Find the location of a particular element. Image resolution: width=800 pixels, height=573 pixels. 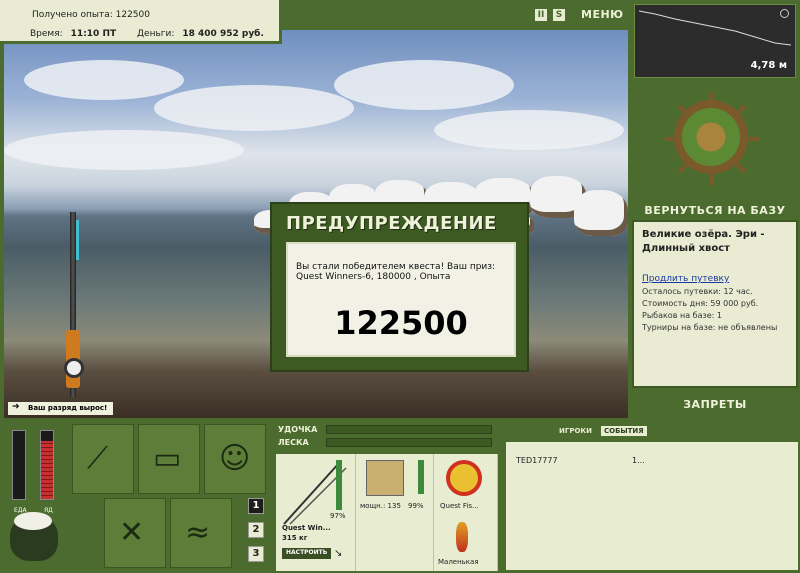

close-icon is located at coordinates (784, 13).